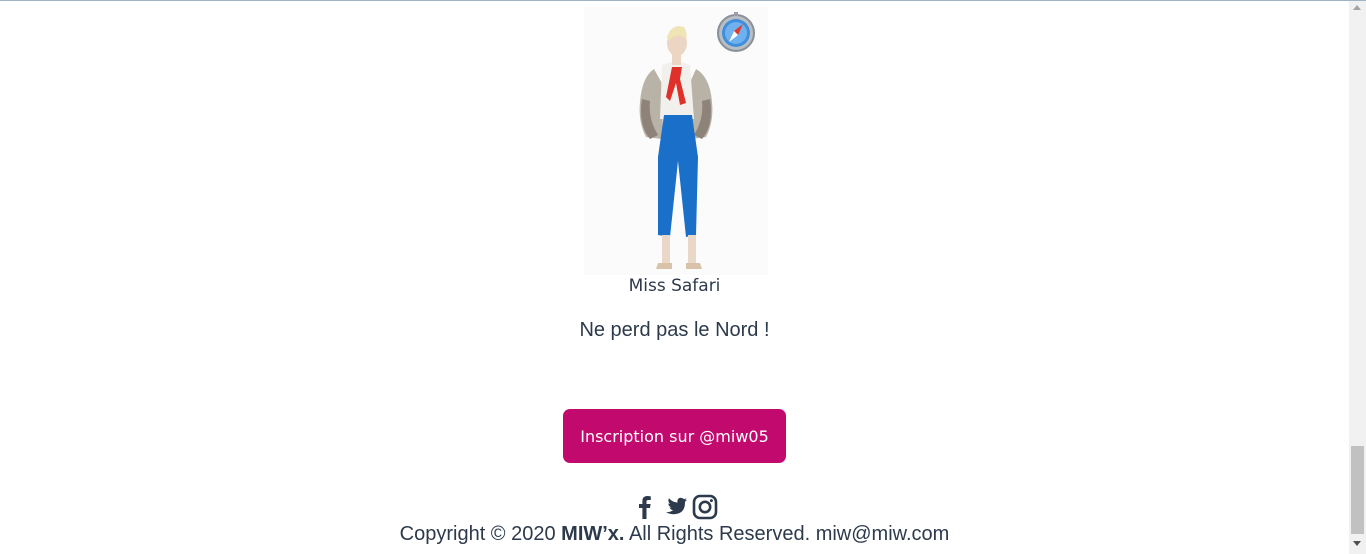 This screenshot has width=1366, height=554. I want to click on social-links, so click(674, 507).